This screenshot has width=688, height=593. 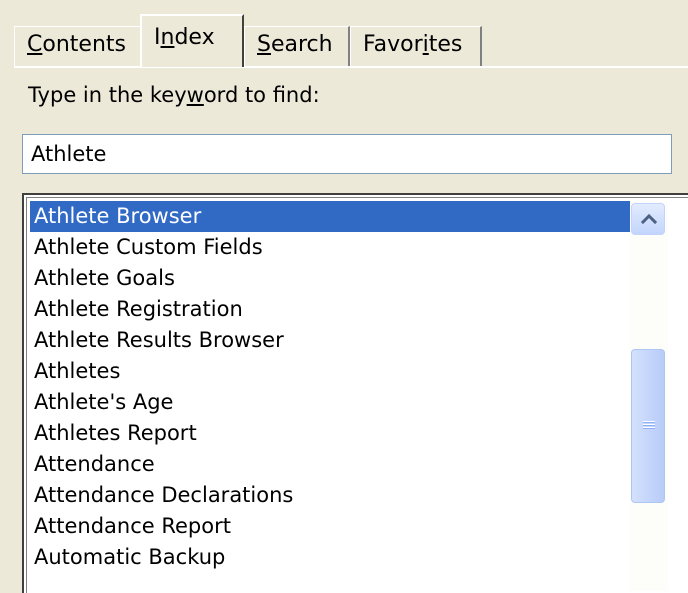 I want to click on tab-favorites: Favorites, so click(x=416, y=46).